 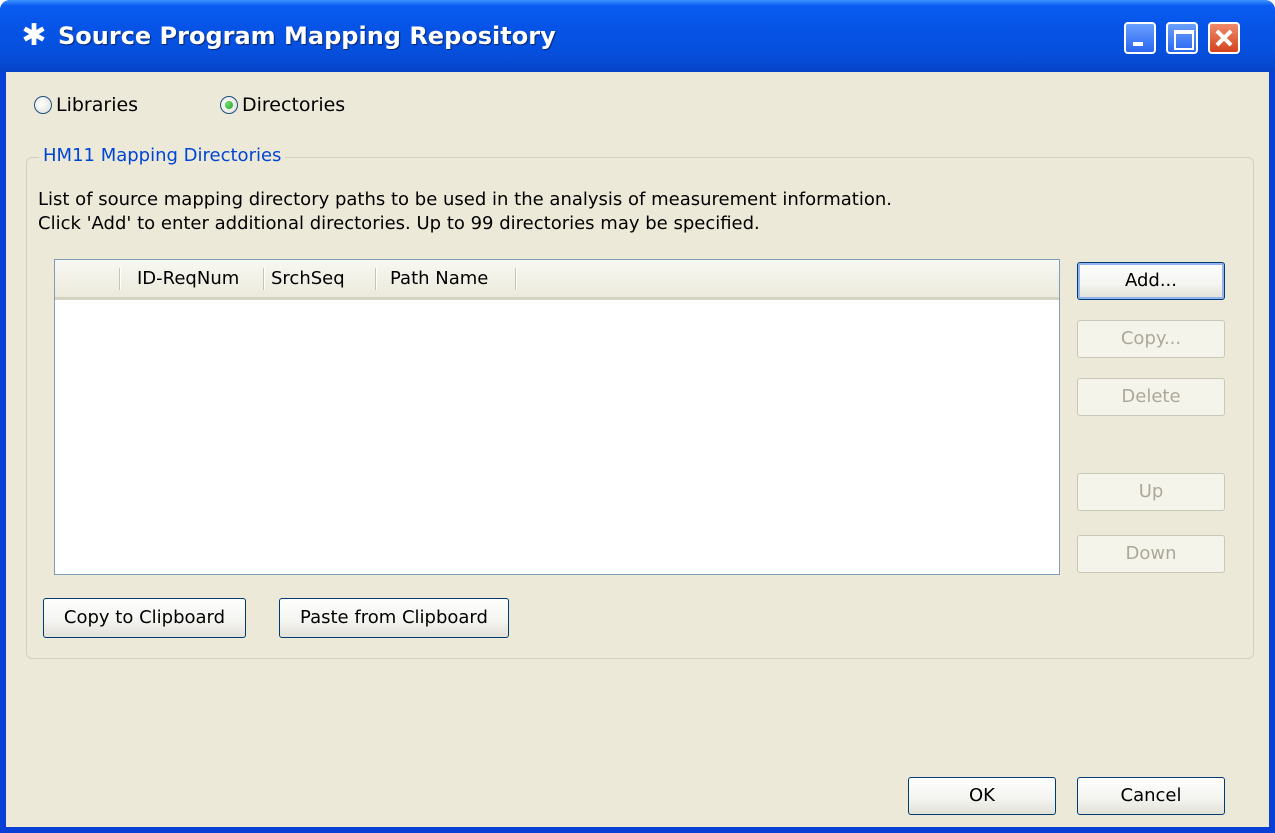 What do you see at coordinates (637, 36) in the screenshot?
I see `title-bar: ✱ Source Program Mapping Repository` at bounding box center [637, 36].